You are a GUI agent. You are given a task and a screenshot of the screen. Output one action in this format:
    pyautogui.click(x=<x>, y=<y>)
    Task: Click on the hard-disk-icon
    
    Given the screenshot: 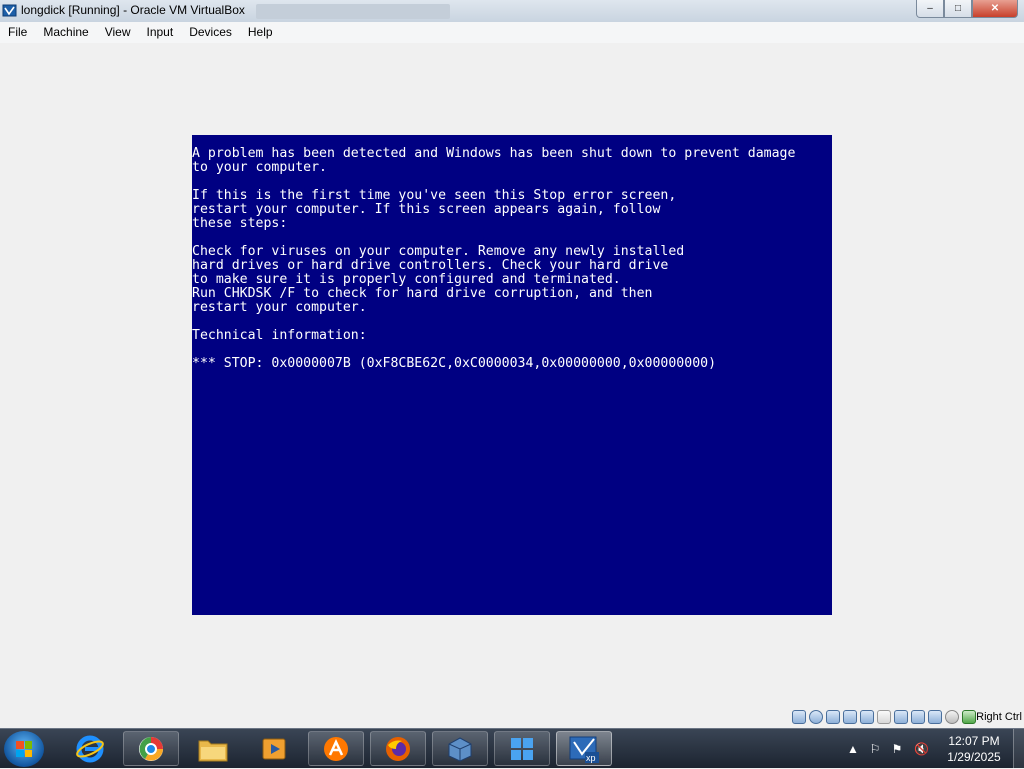 What is the action you would take?
    pyautogui.click(x=799, y=717)
    